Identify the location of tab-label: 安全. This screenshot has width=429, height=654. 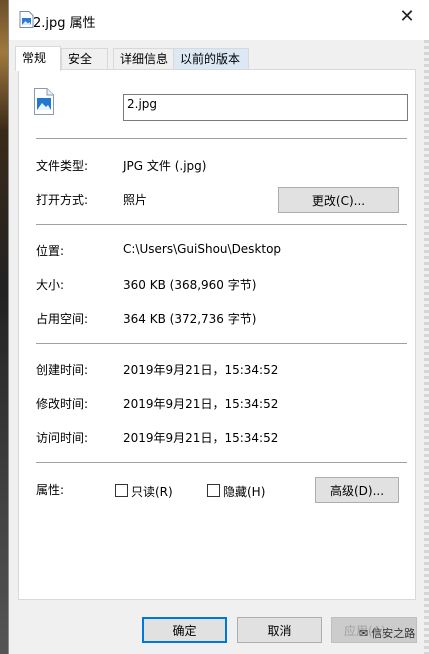
(80, 59).